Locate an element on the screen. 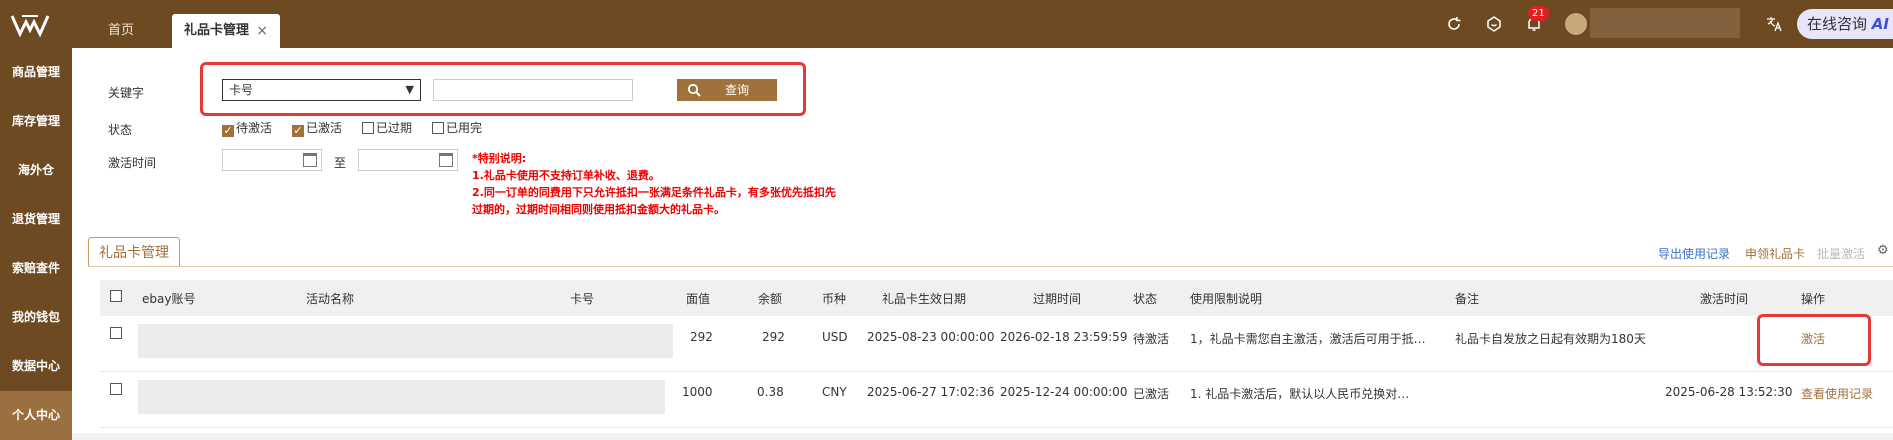 The image size is (1893, 440). tab-home: 首页 is located at coordinates (121, 31).